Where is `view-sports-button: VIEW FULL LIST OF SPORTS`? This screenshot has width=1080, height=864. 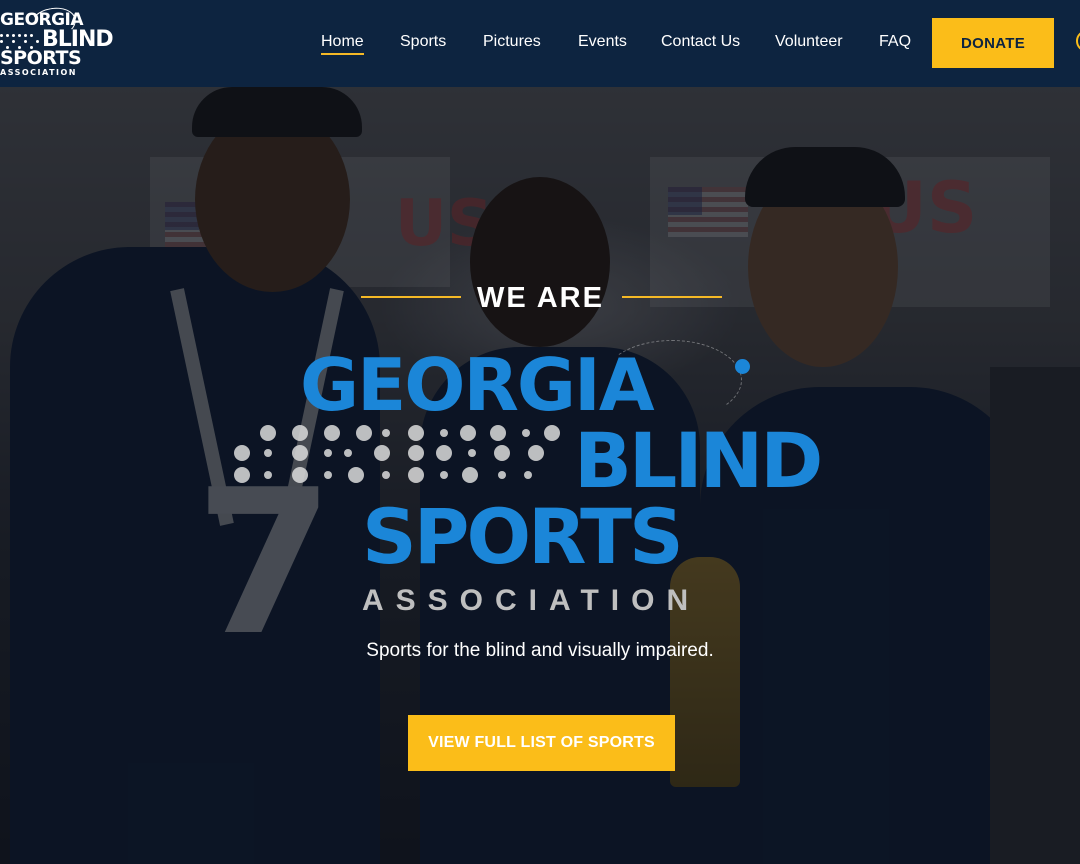
view-sports-button: VIEW FULL LIST OF SPORTS is located at coordinates (541, 743).